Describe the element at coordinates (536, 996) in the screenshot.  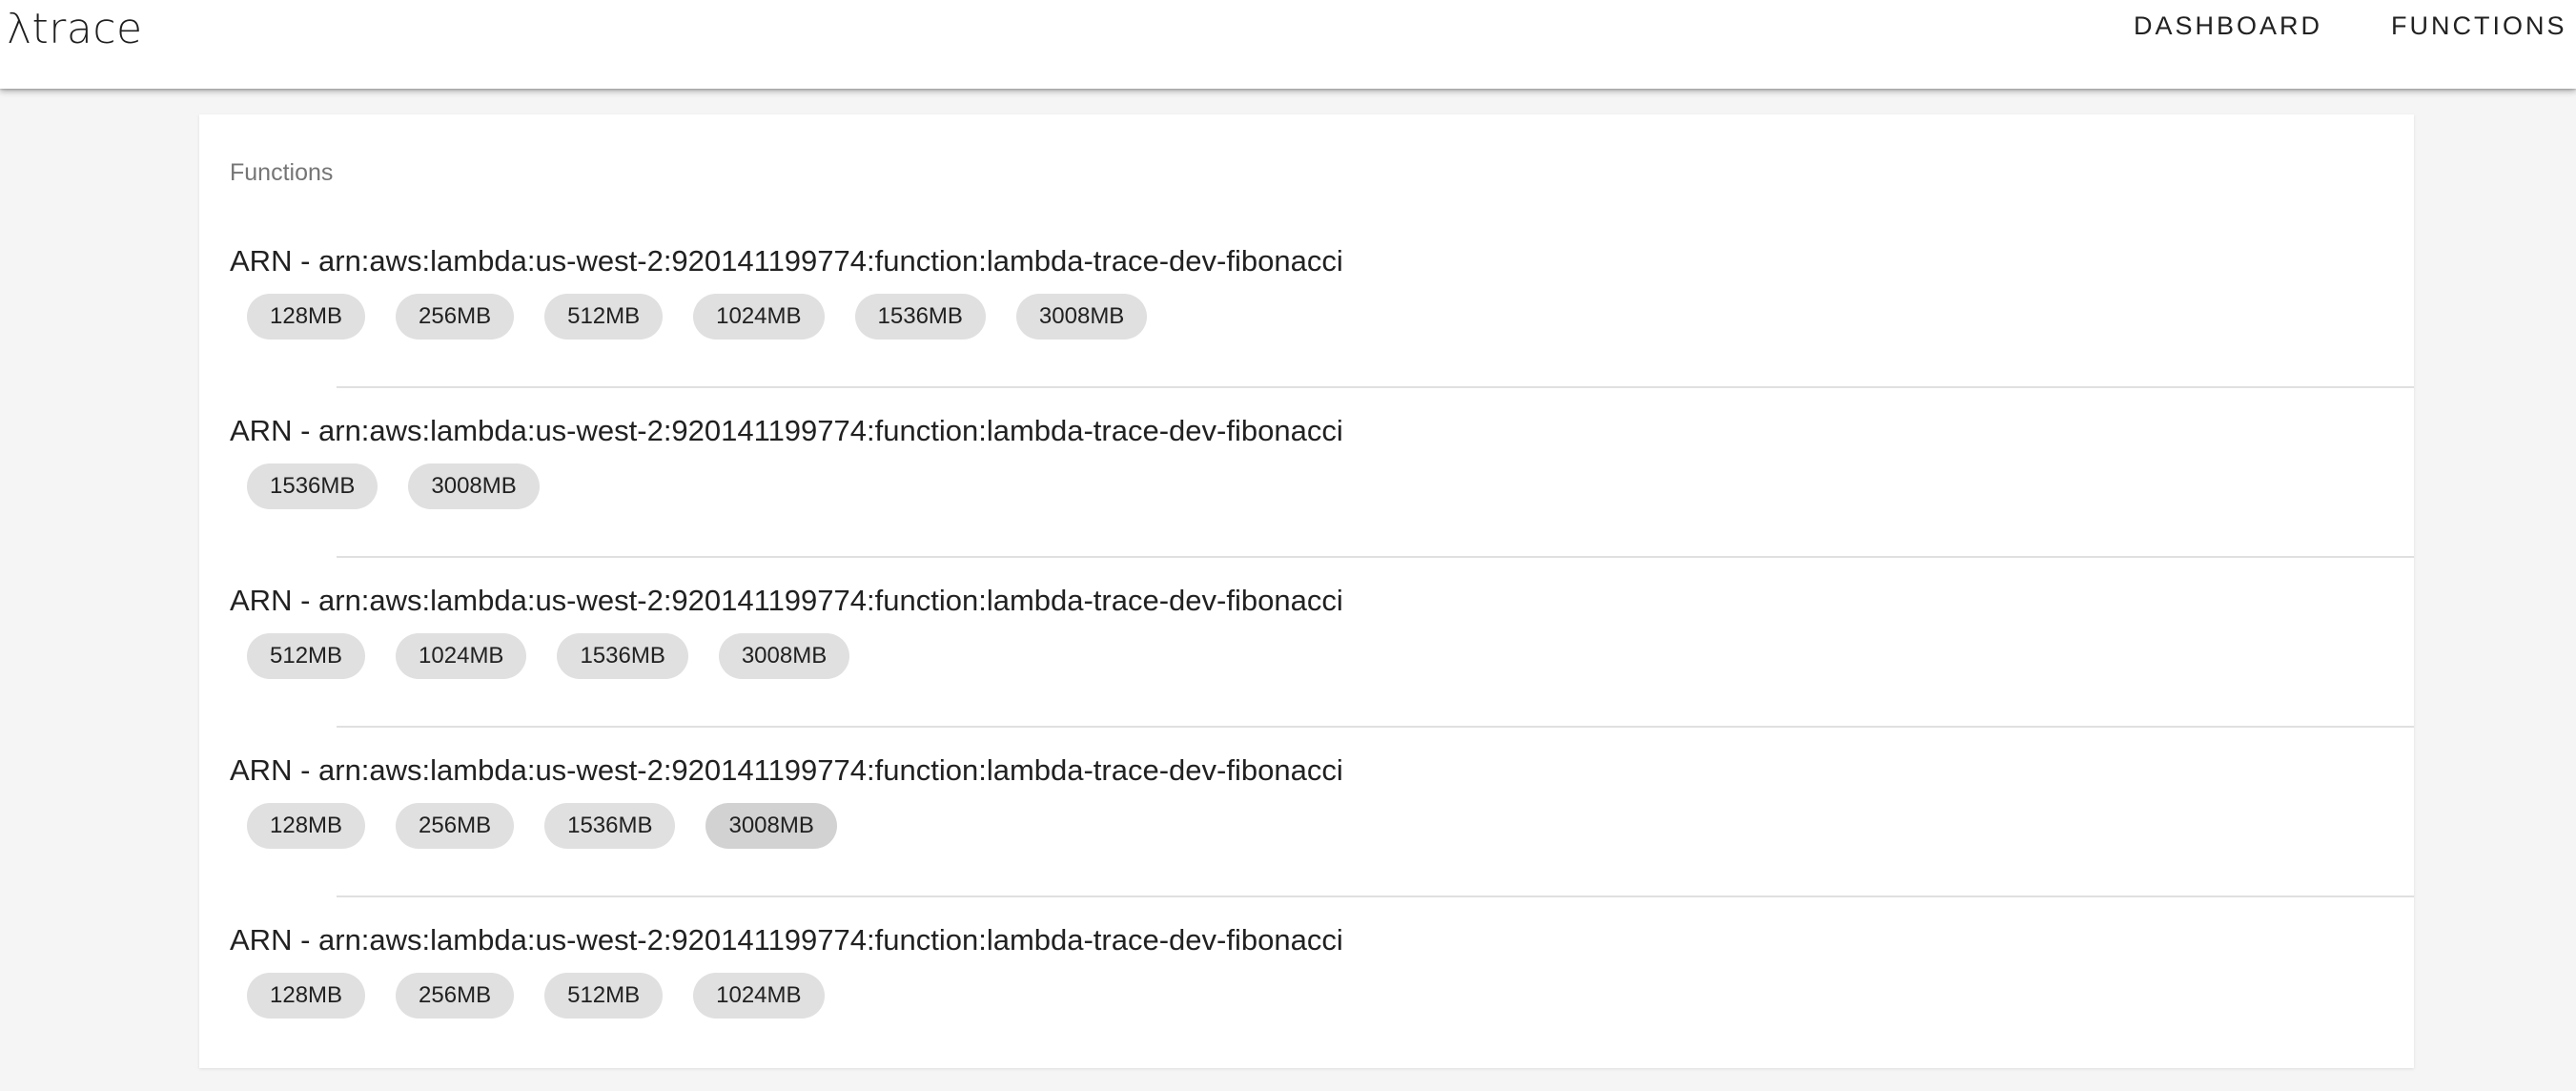
I see `memory-chip-group: 128MB 256MB 512MB 1024MB` at that location.